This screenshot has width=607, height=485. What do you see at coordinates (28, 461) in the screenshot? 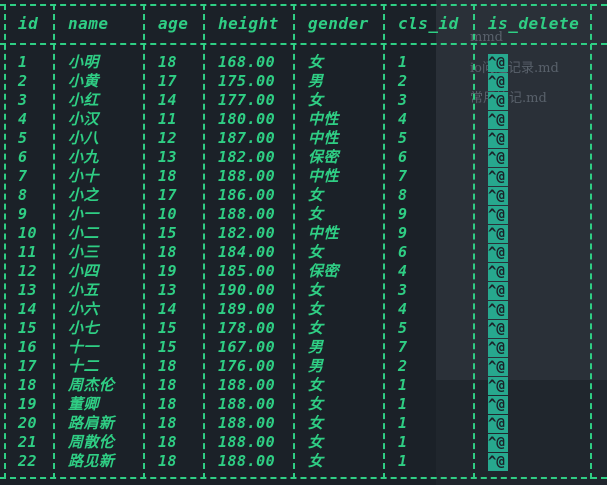
I see `cell-id: 22` at bounding box center [28, 461].